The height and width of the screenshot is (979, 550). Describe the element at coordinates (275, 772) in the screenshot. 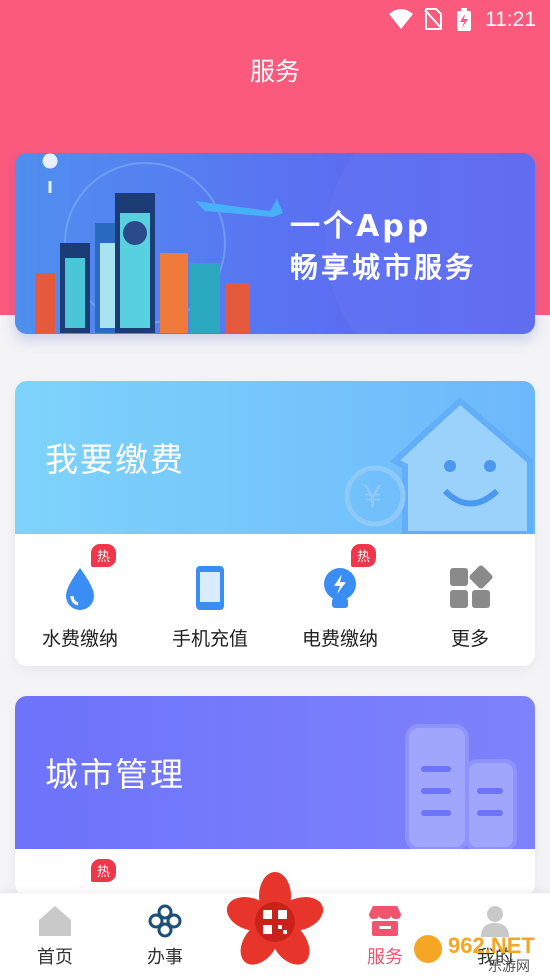

I see `city-card-header: 城市管理` at that location.